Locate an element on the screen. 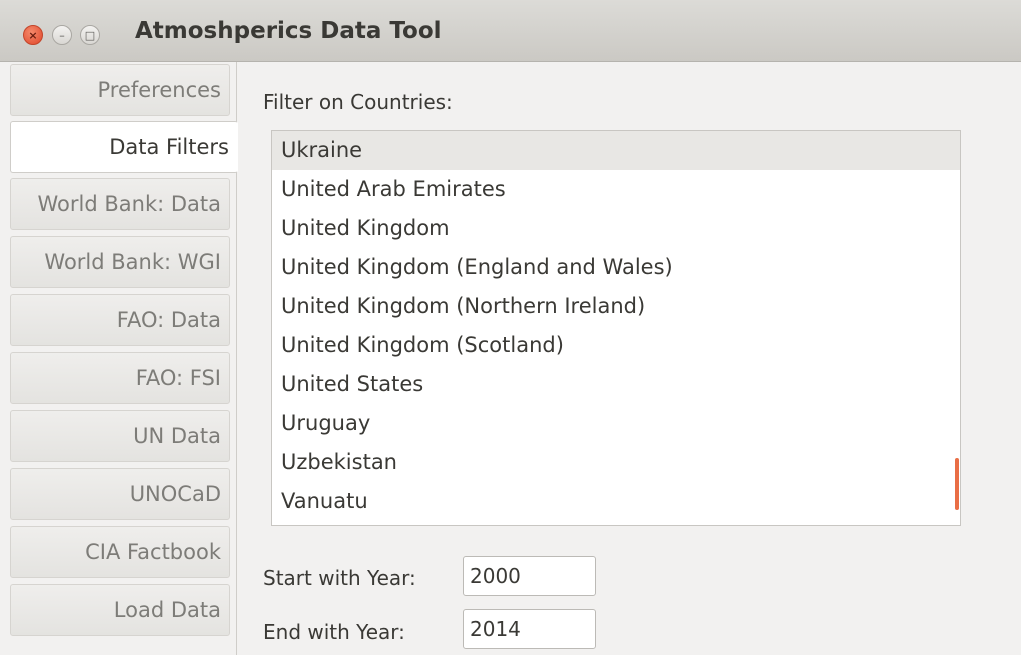  start-year-label: Start with Year: is located at coordinates (339, 578).